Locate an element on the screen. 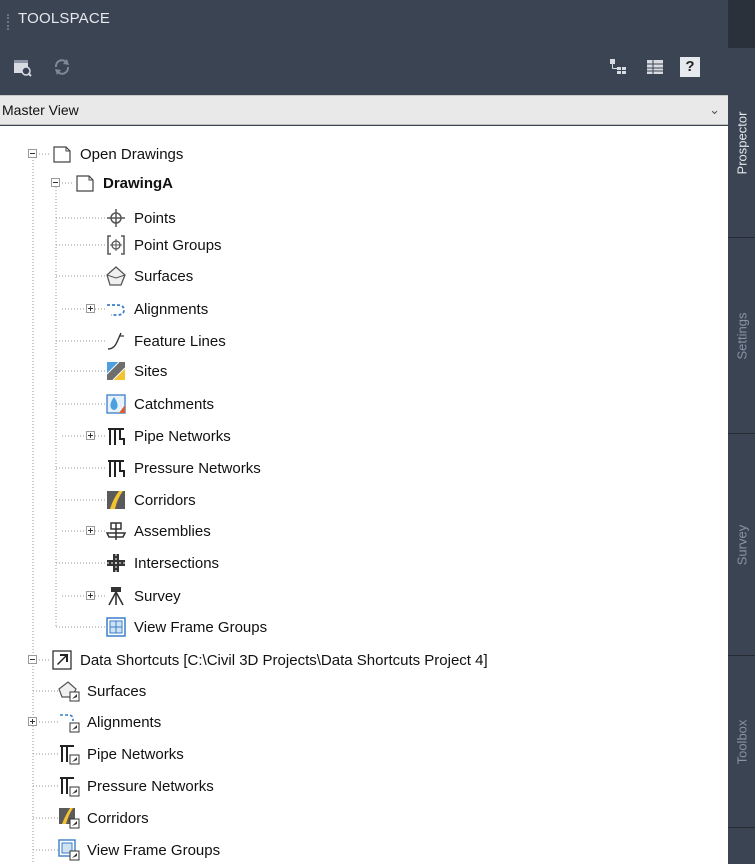 The height and width of the screenshot is (864, 755). intersections-icon is located at coordinates (116, 563).